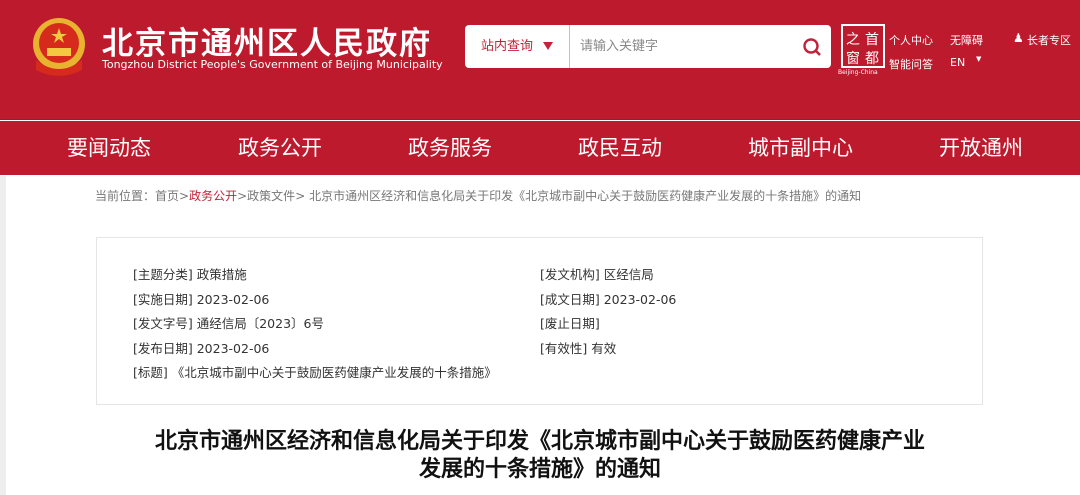  I want to click on breadcrumb-section: 政务公开, so click(213, 196).